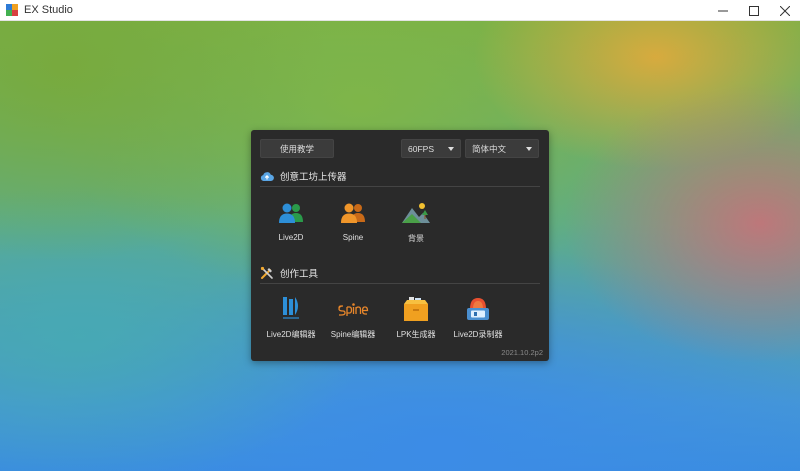 The width and height of the screenshot is (800, 471). I want to click on uploader-divider, so click(400, 186).